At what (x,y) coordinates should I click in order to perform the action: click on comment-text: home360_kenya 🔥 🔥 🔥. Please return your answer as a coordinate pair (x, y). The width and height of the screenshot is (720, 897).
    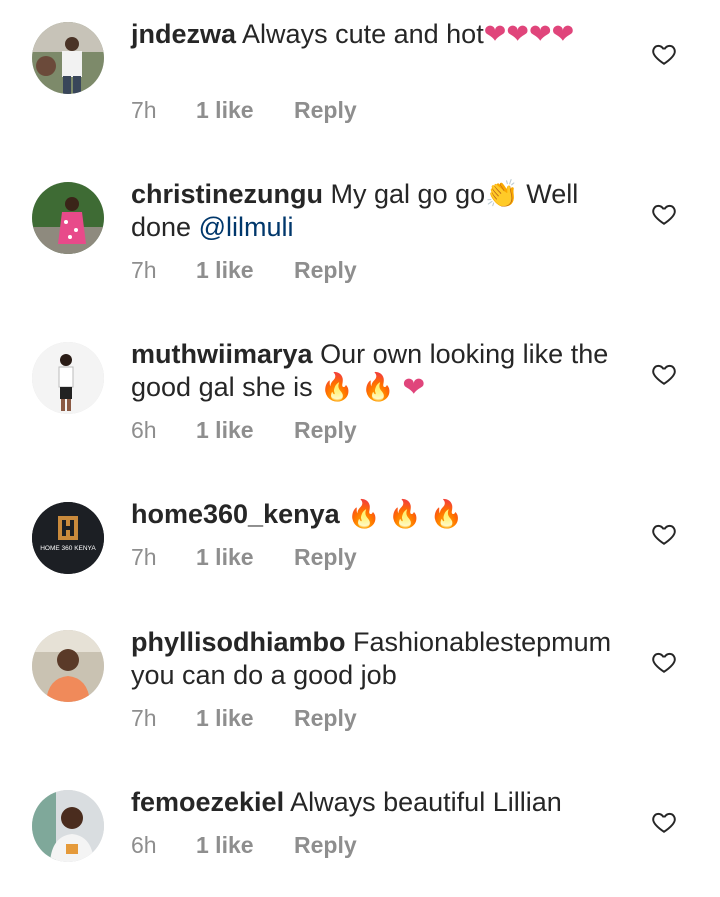
    Looking at the image, I should click on (381, 514).